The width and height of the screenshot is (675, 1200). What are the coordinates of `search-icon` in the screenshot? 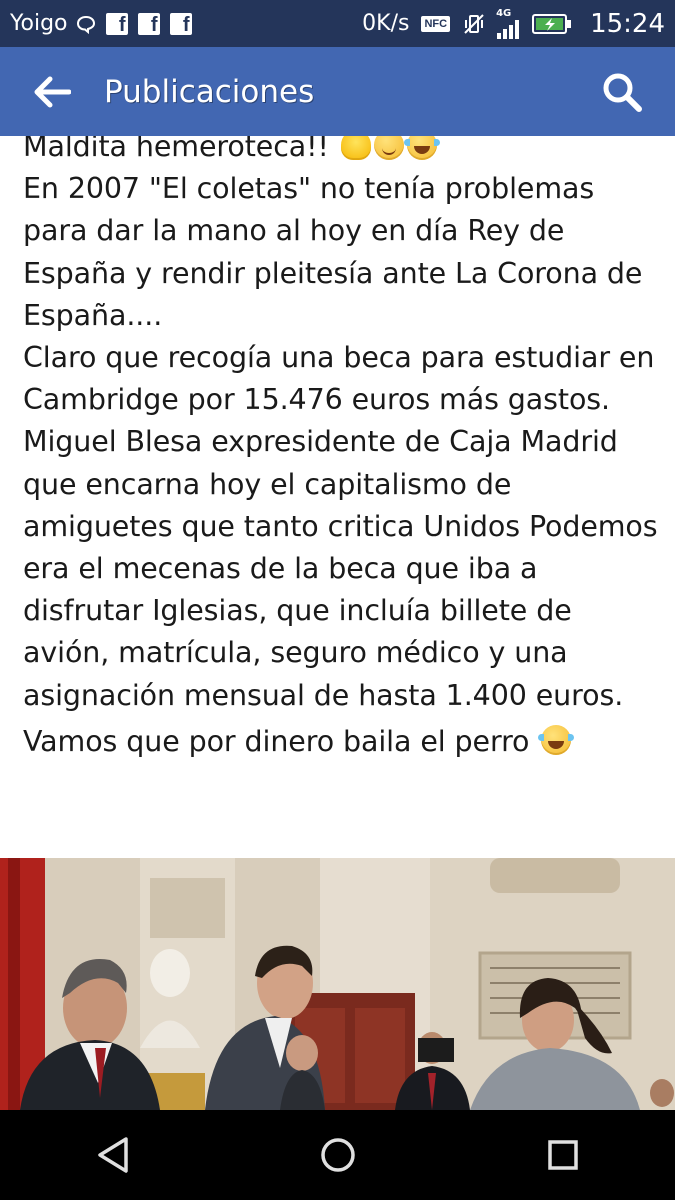 It's located at (622, 92).